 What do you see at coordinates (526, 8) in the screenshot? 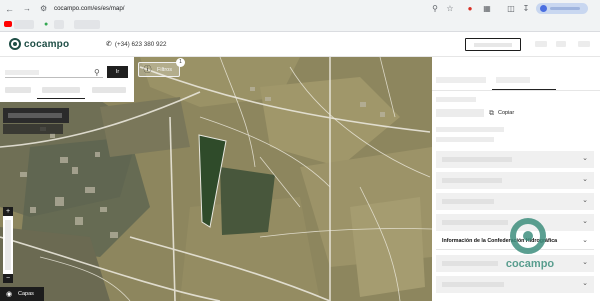
I see `download-icon: ↧` at bounding box center [526, 8].